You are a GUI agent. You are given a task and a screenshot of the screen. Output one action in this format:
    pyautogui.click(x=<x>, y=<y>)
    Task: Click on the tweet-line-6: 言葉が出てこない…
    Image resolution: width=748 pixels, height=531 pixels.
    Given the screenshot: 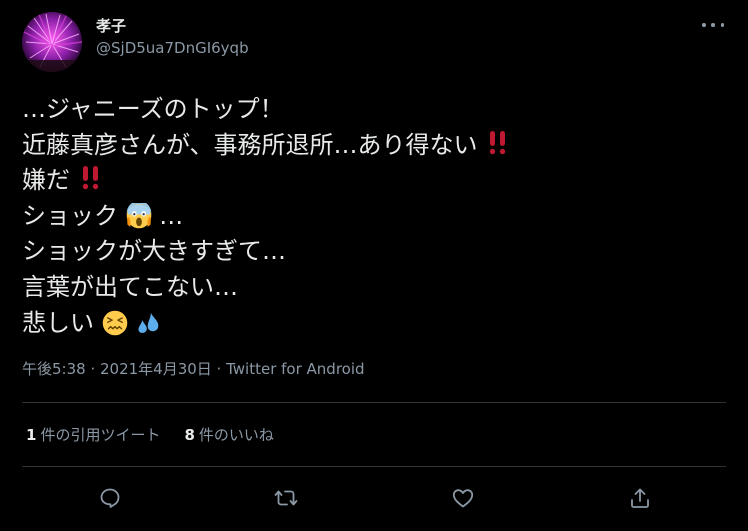 What is the action you would take?
    pyautogui.click(x=372, y=288)
    